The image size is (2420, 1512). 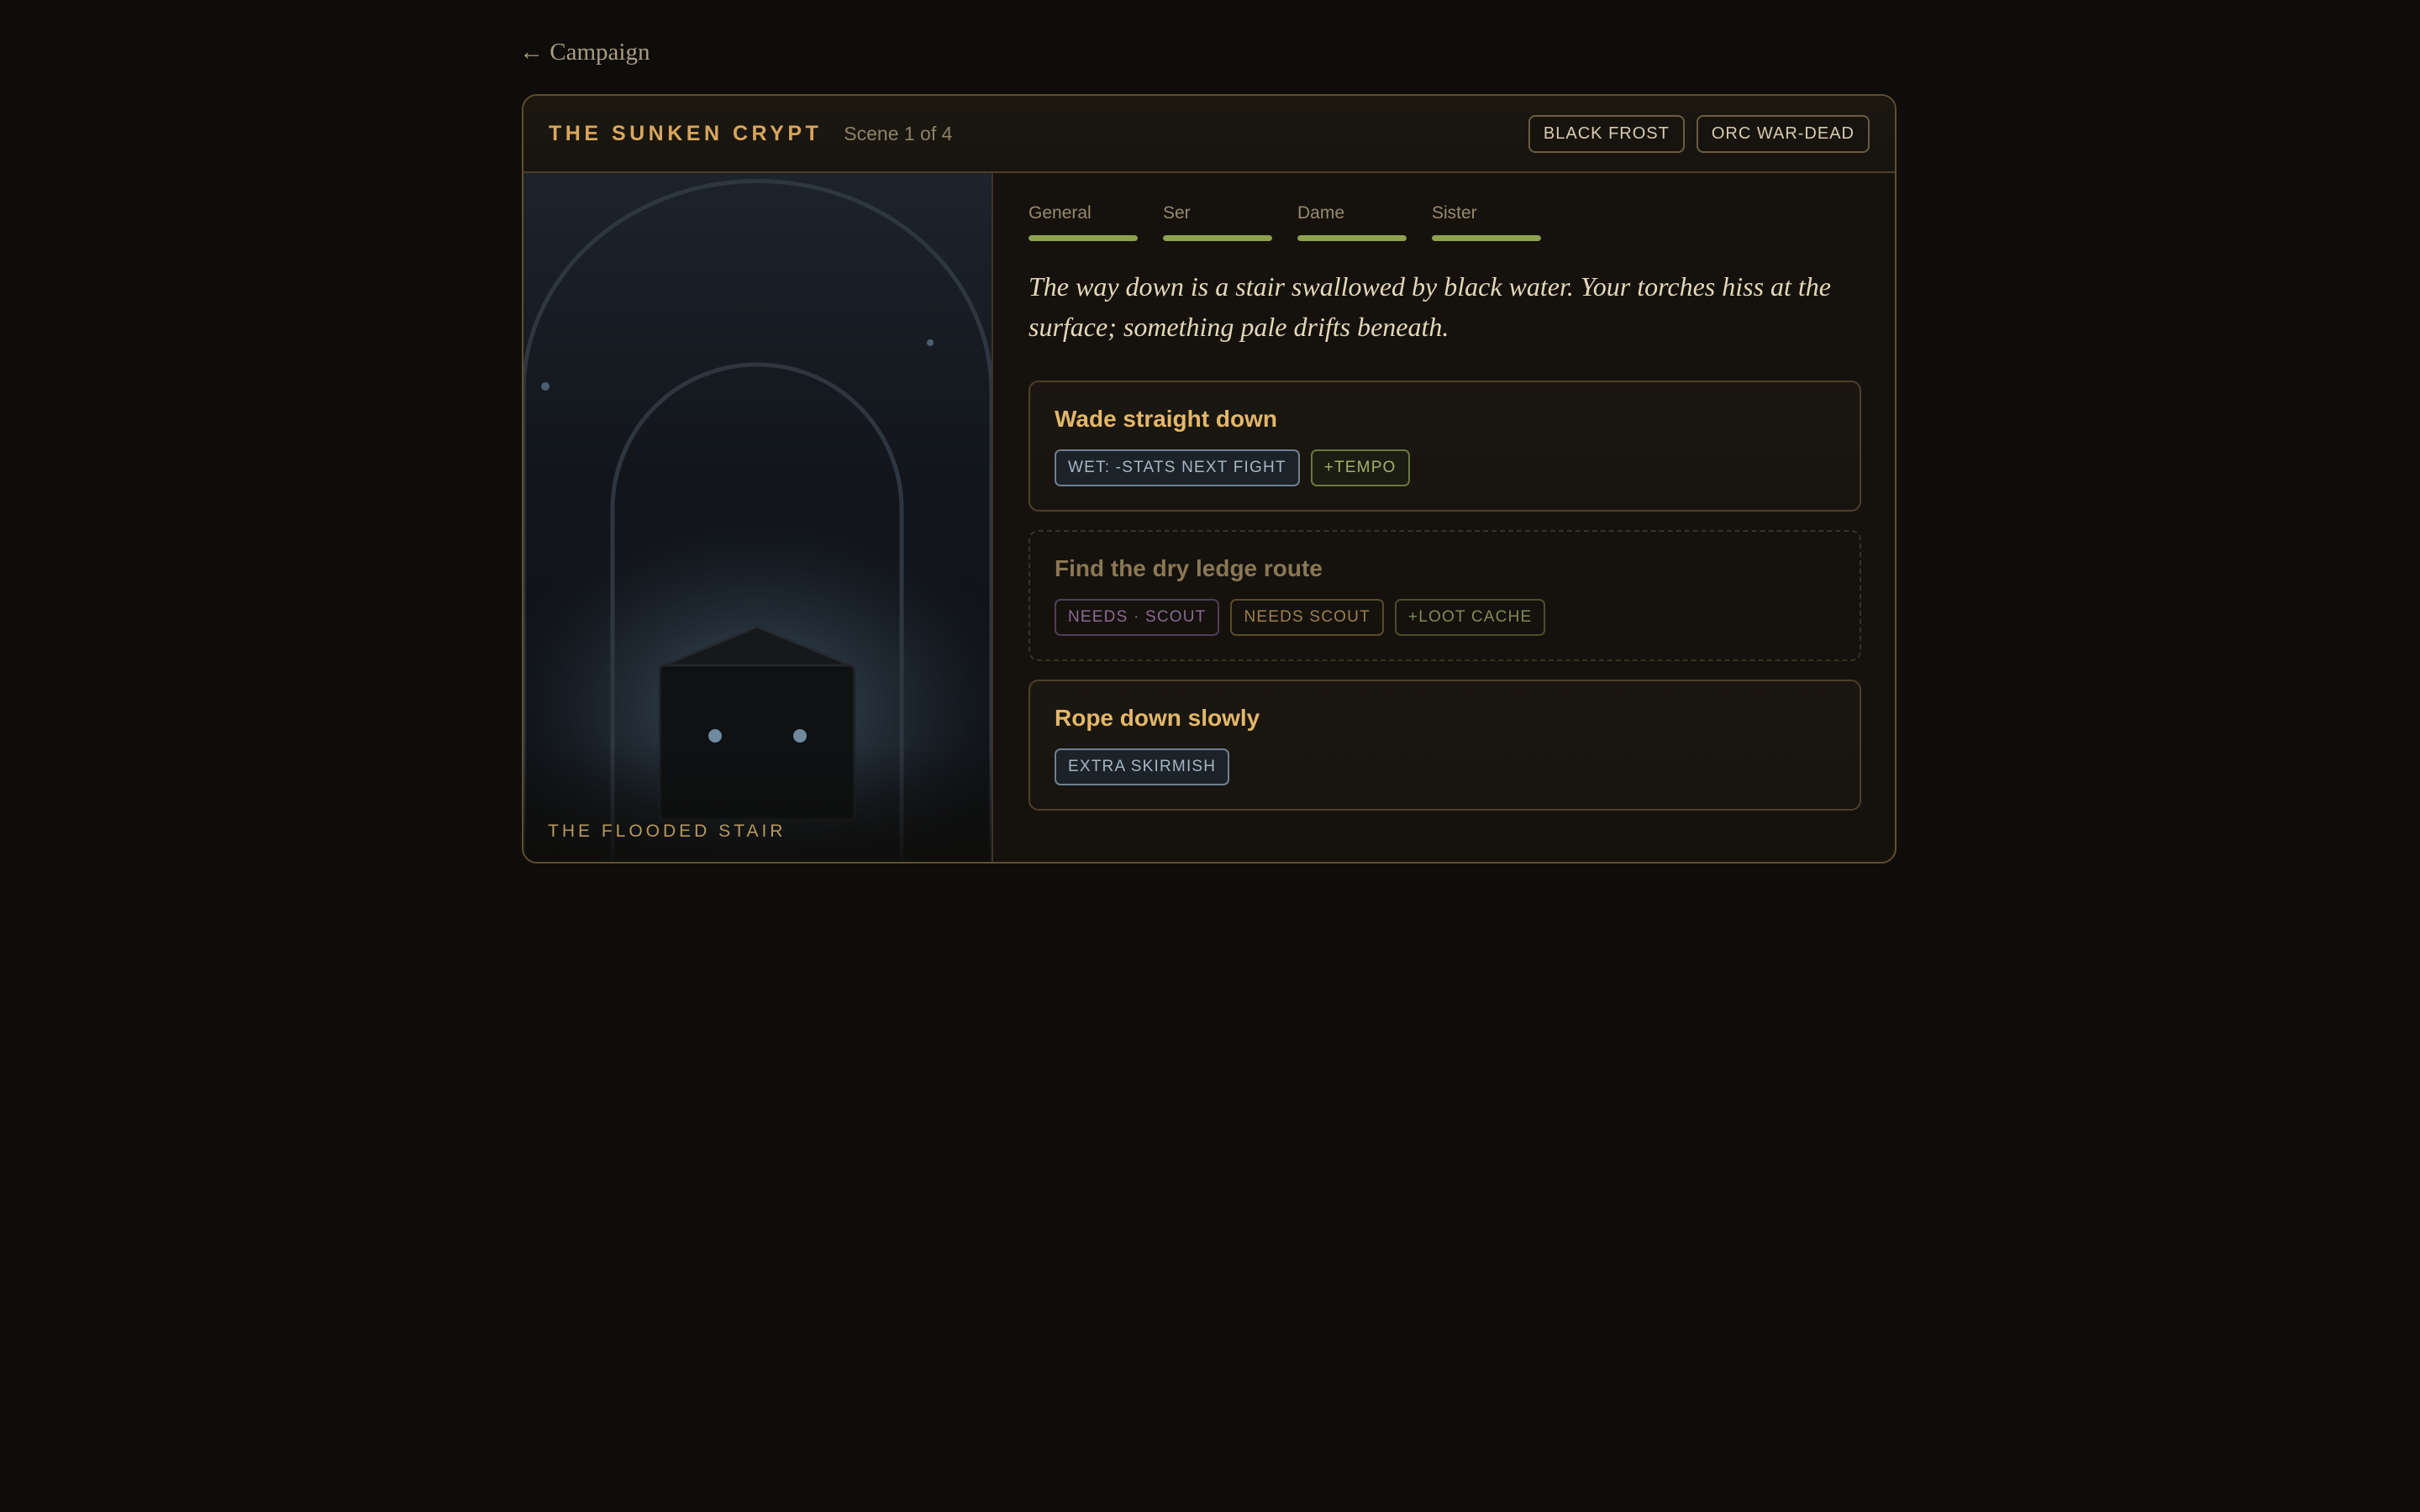 I want to click on effect-badge: +LOOT CACHE, so click(x=1470, y=617).